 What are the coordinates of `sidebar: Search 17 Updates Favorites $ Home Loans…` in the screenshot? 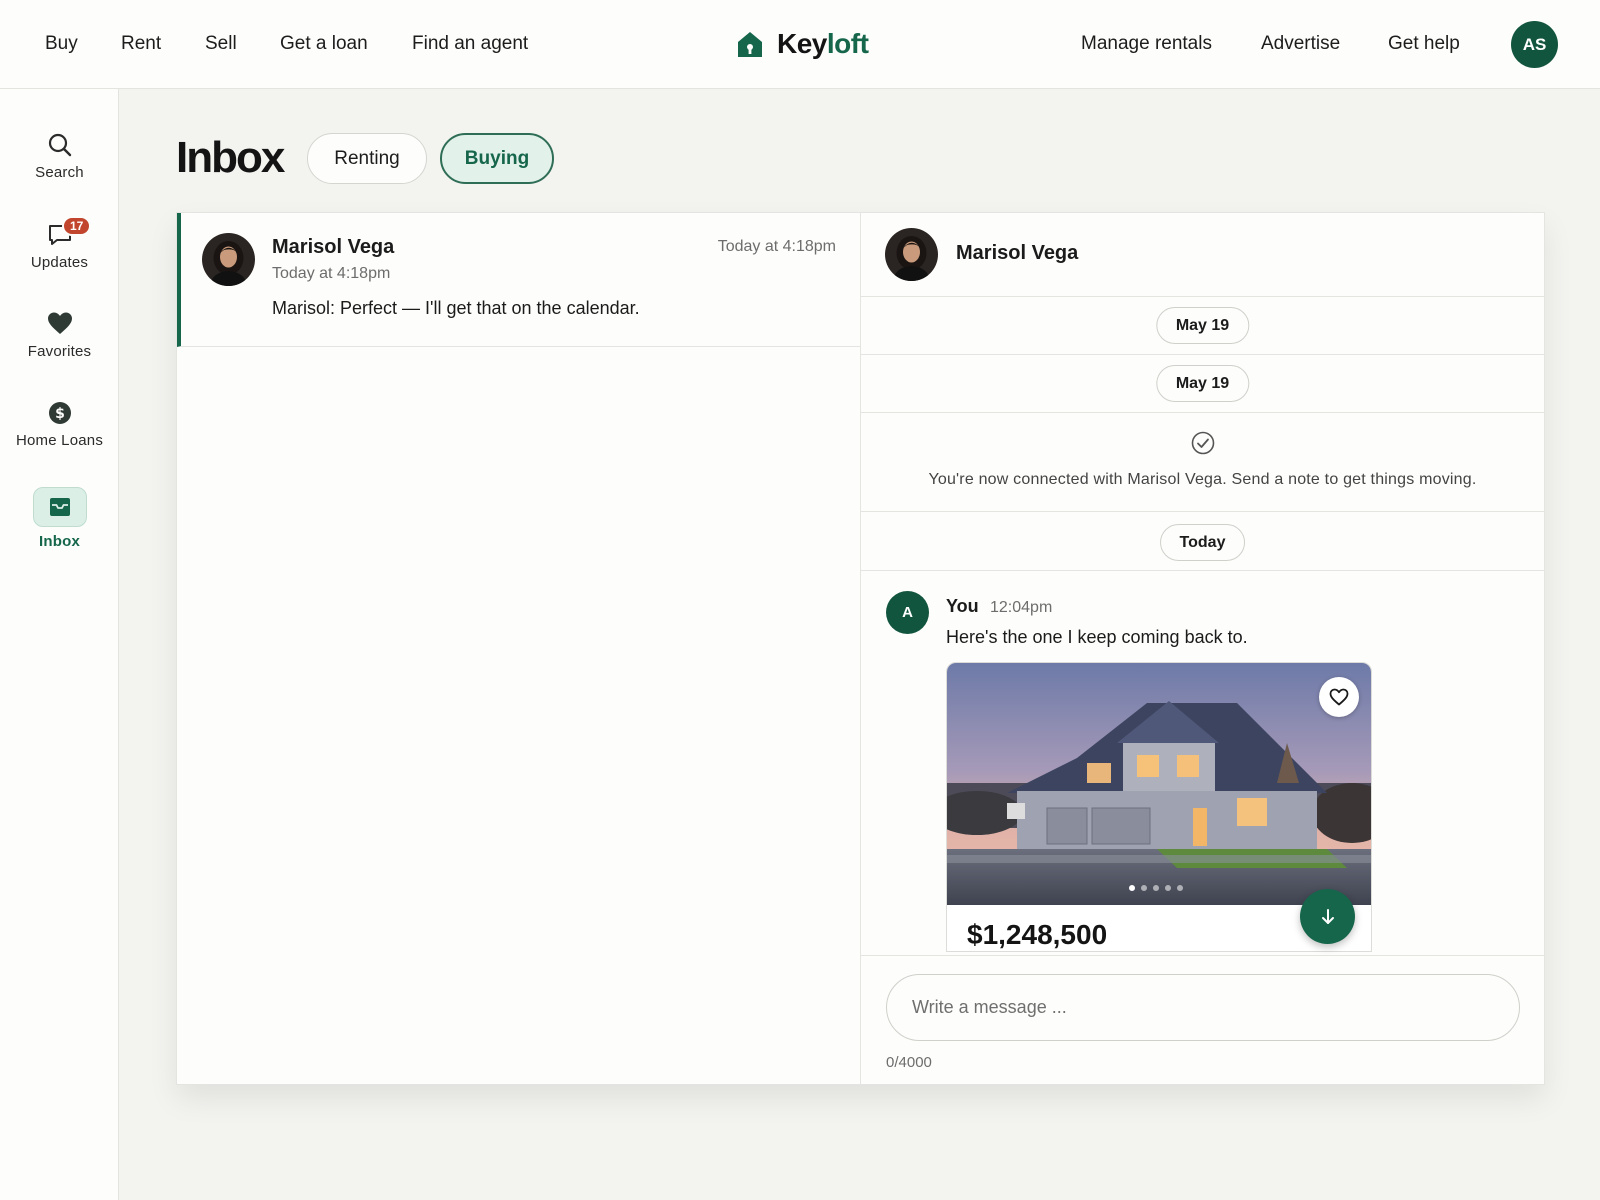 It's located at (59, 644).